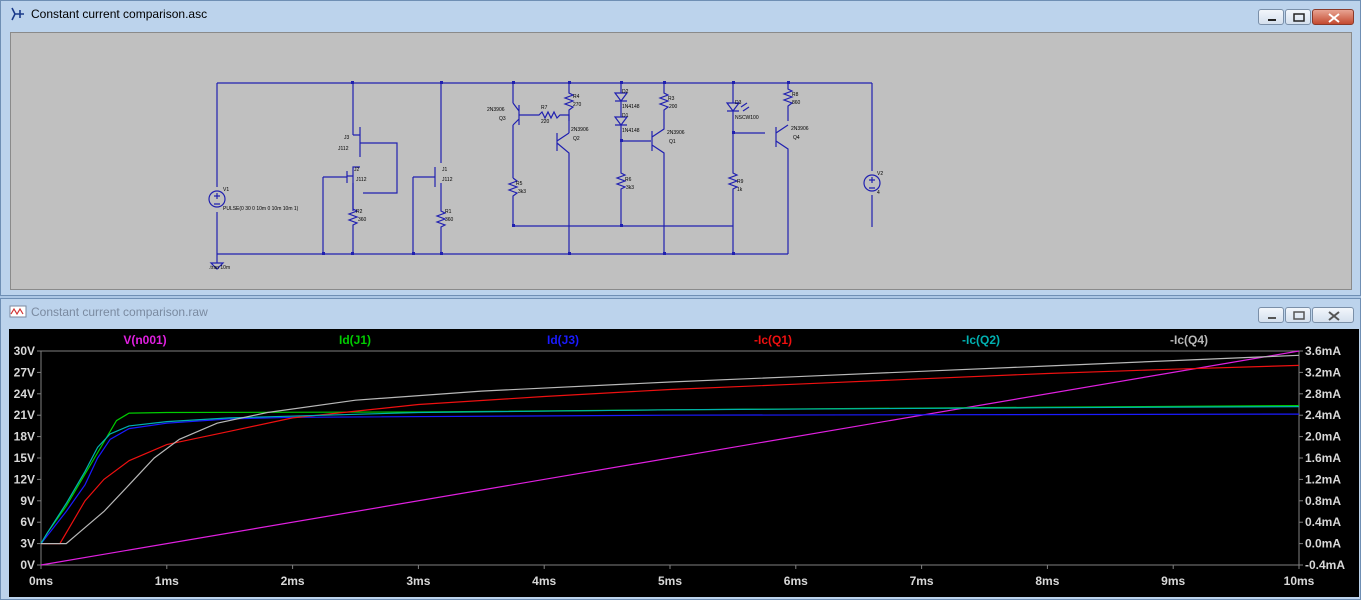  I want to click on y-right-tick-label: 0.0mA, so click(1323, 544).